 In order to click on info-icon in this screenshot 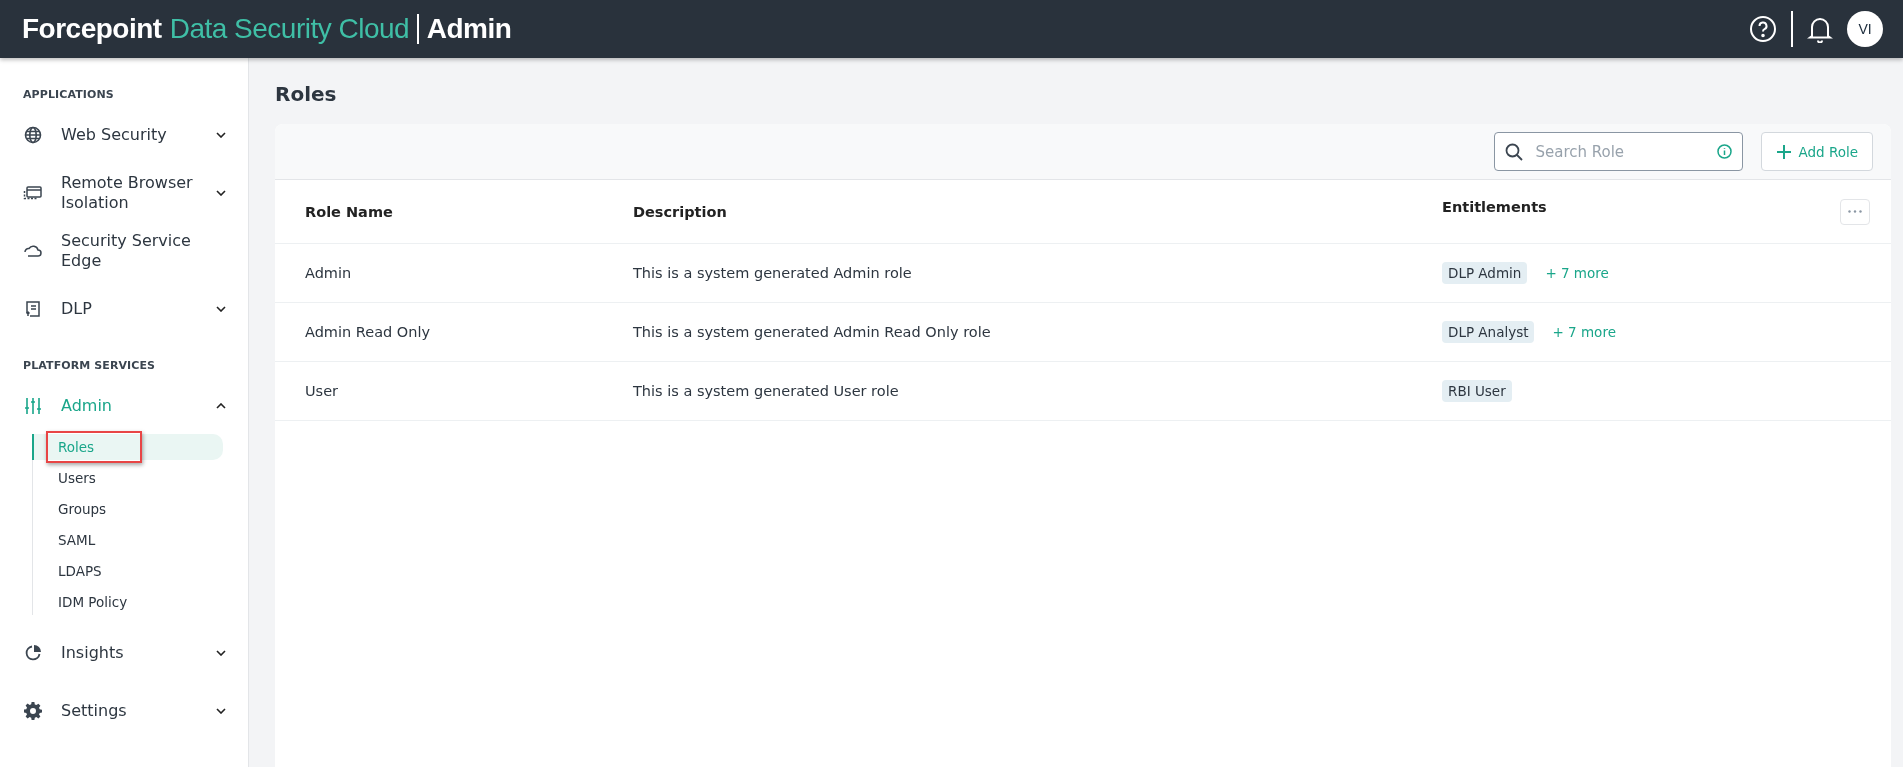, I will do `click(1725, 151)`.